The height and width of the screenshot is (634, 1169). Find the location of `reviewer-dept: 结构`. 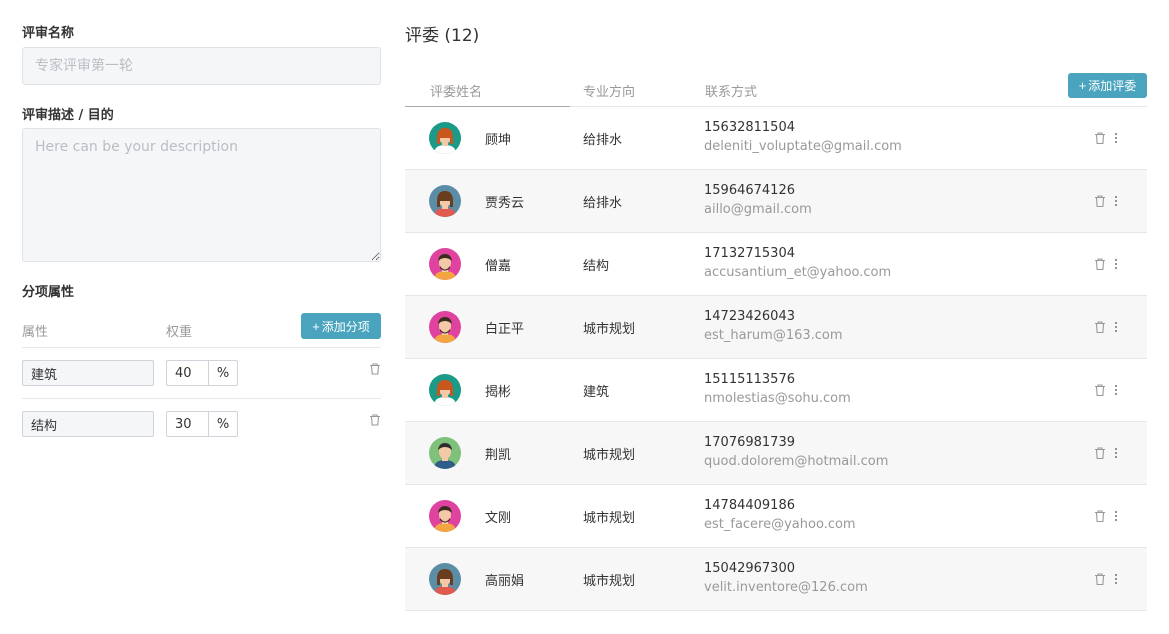

reviewer-dept: 结构 is located at coordinates (596, 266).